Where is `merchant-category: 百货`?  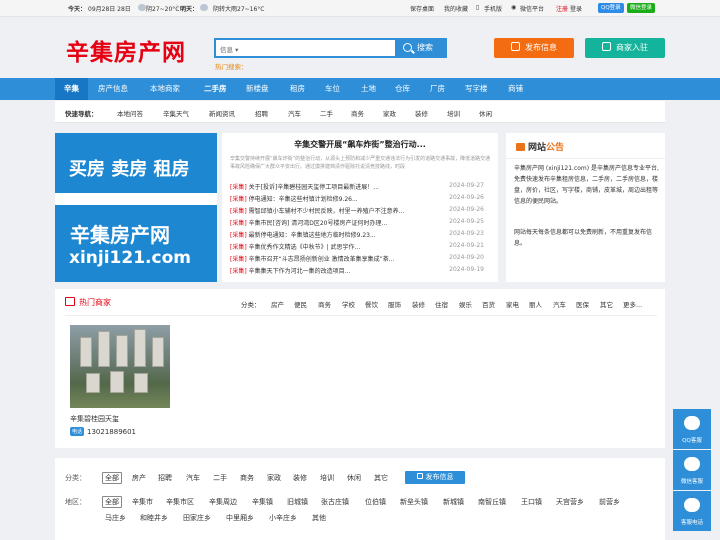 merchant-category: 百货 is located at coordinates (488, 304).